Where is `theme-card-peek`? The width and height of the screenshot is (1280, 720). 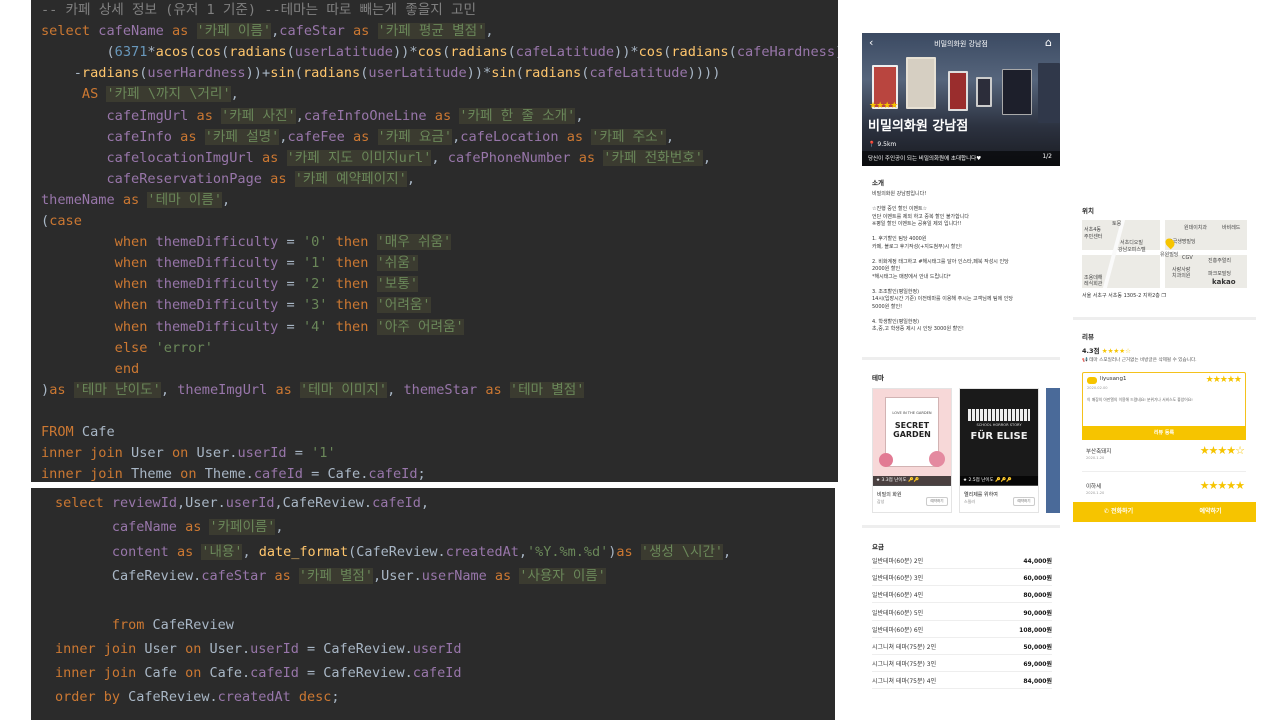 theme-card-peek is located at coordinates (1053, 450).